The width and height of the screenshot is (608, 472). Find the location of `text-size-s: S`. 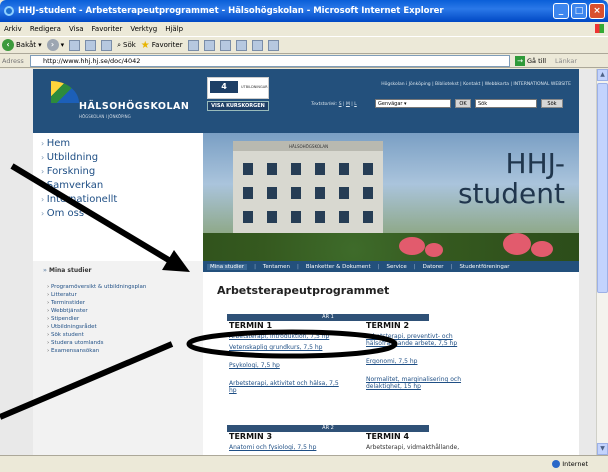

text-size-s: S is located at coordinates (340, 104).